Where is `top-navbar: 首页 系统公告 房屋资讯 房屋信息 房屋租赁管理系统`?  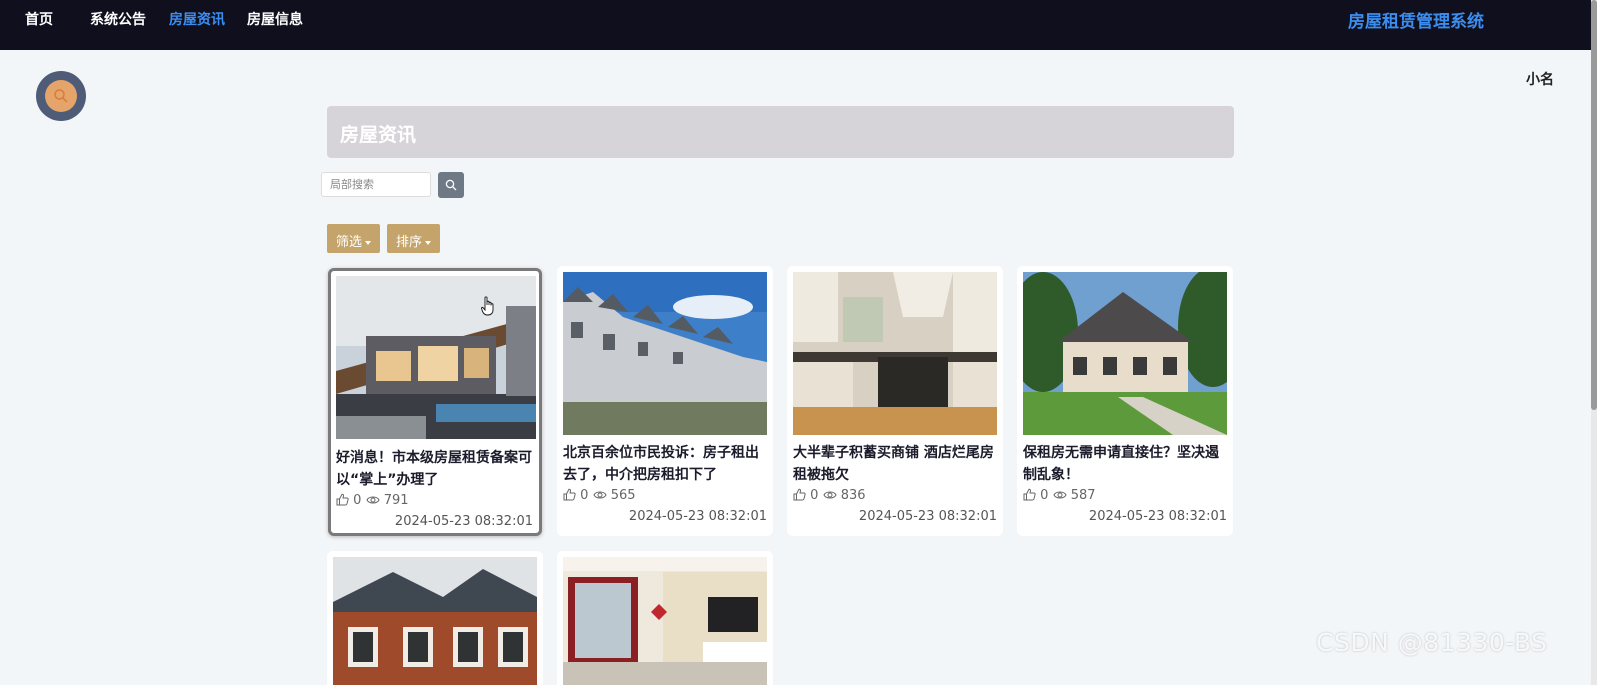
top-navbar: 首页 系统公告 房屋资讯 房屋信息 房屋租赁管理系统 is located at coordinates (798, 25).